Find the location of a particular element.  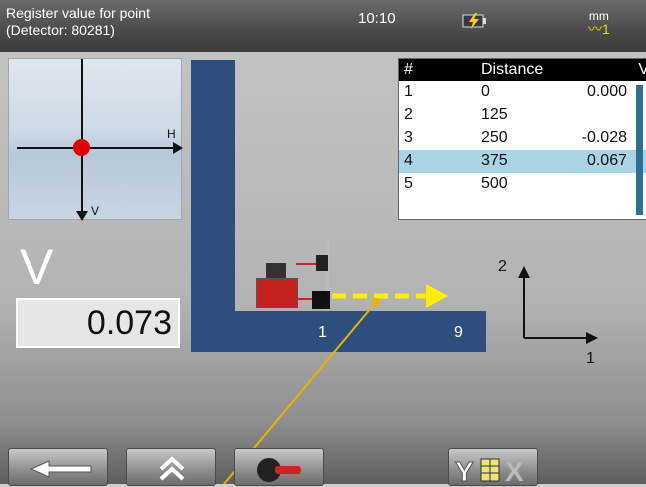

table-row: 2 125 is located at coordinates (522, 115).